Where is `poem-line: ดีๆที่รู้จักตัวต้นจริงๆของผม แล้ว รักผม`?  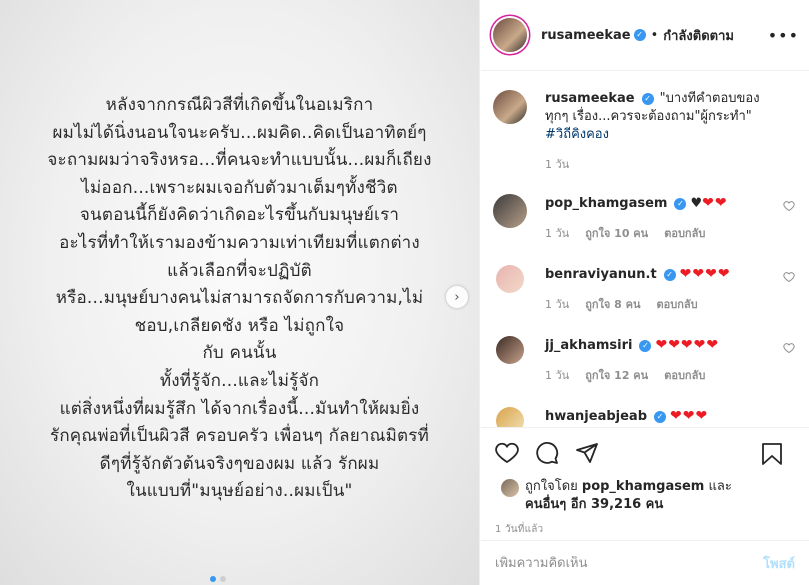
poem-line: ดีๆที่รู้จักตัวต้นจริงๆของผม แล้ว รักผม is located at coordinates (239, 463).